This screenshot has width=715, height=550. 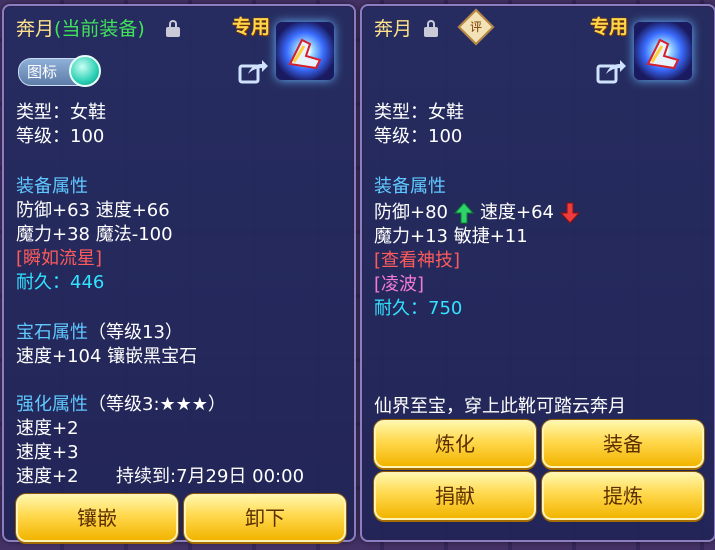 What do you see at coordinates (393, 29) in the screenshot?
I see `item-name: 奔月` at bounding box center [393, 29].